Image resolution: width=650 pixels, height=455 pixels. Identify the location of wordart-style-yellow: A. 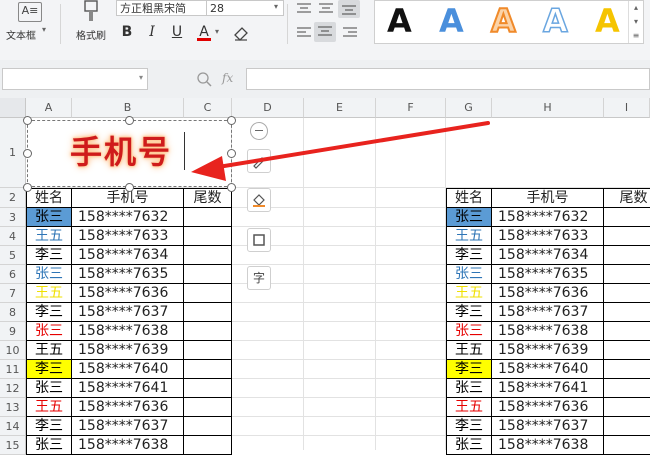
(607, 21).